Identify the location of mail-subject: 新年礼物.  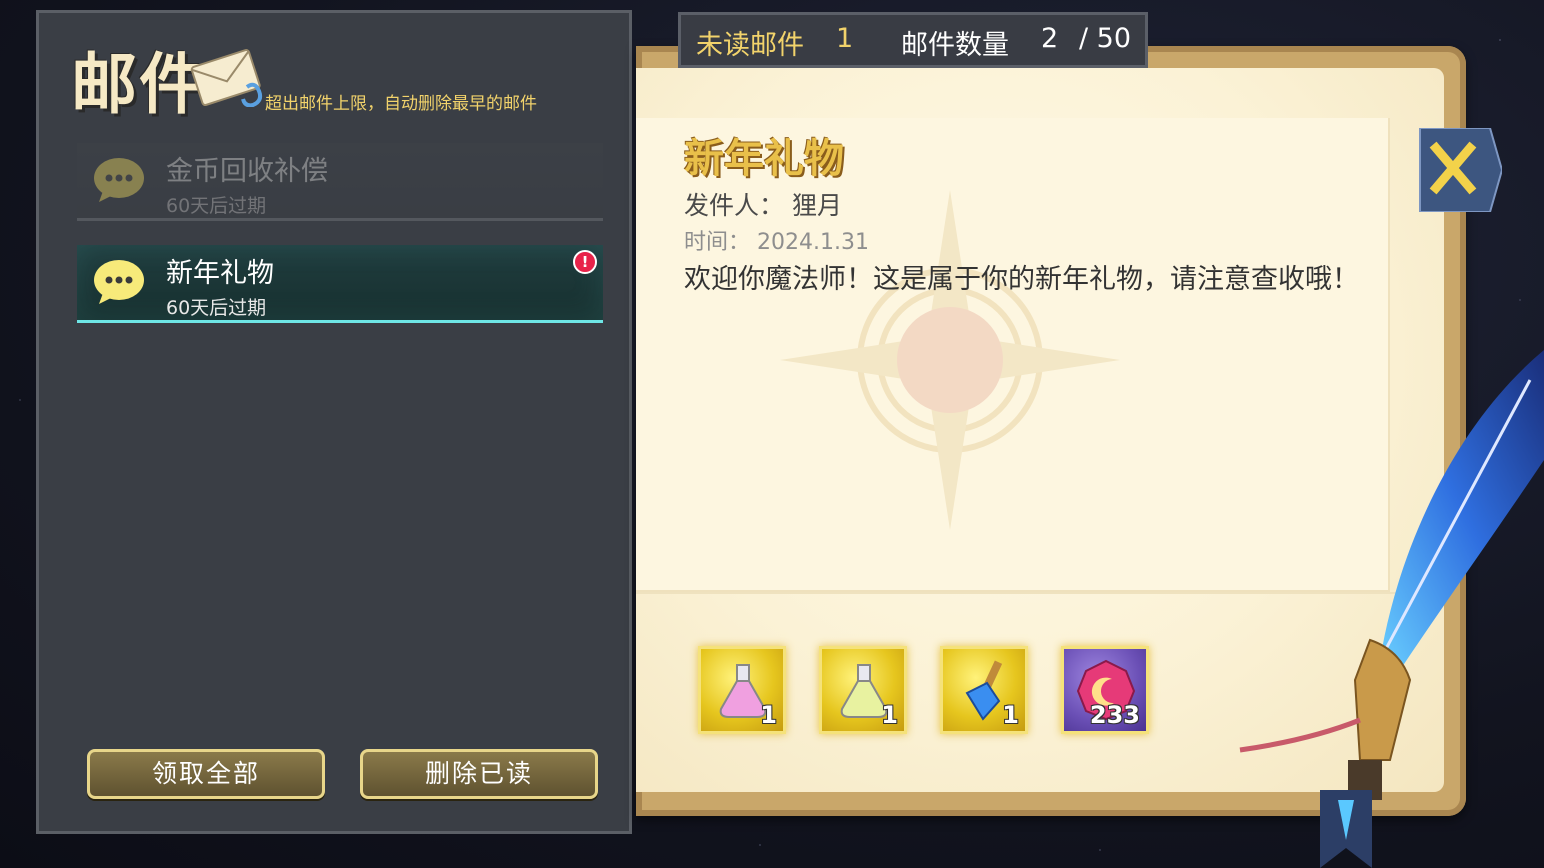
(220, 273).